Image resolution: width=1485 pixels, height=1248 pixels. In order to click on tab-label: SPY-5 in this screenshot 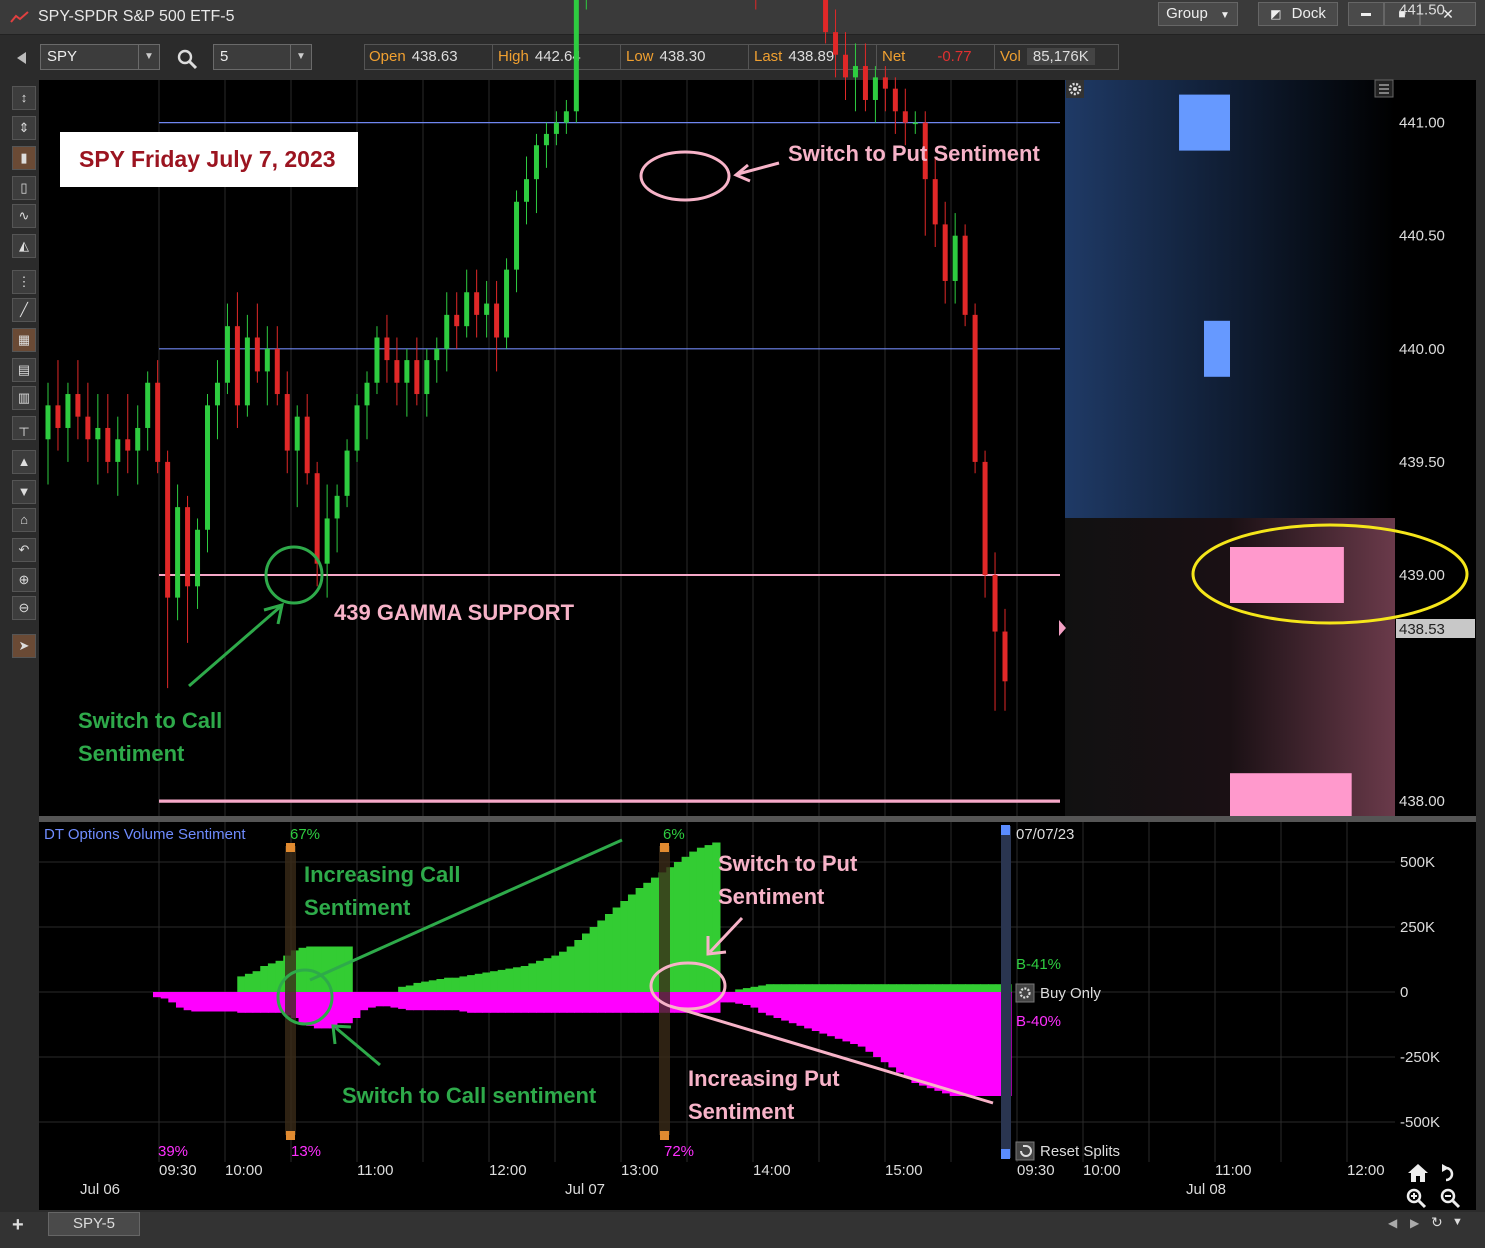, I will do `click(94, 1223)`.